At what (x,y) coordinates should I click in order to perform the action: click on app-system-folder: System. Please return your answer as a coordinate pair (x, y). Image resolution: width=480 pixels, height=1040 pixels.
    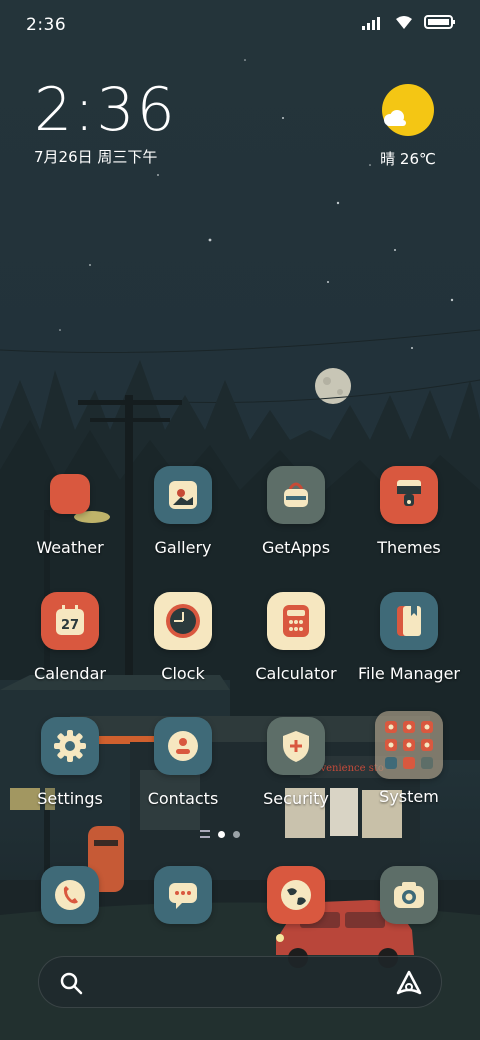
    Looking at the image, I should click on (409, 758).